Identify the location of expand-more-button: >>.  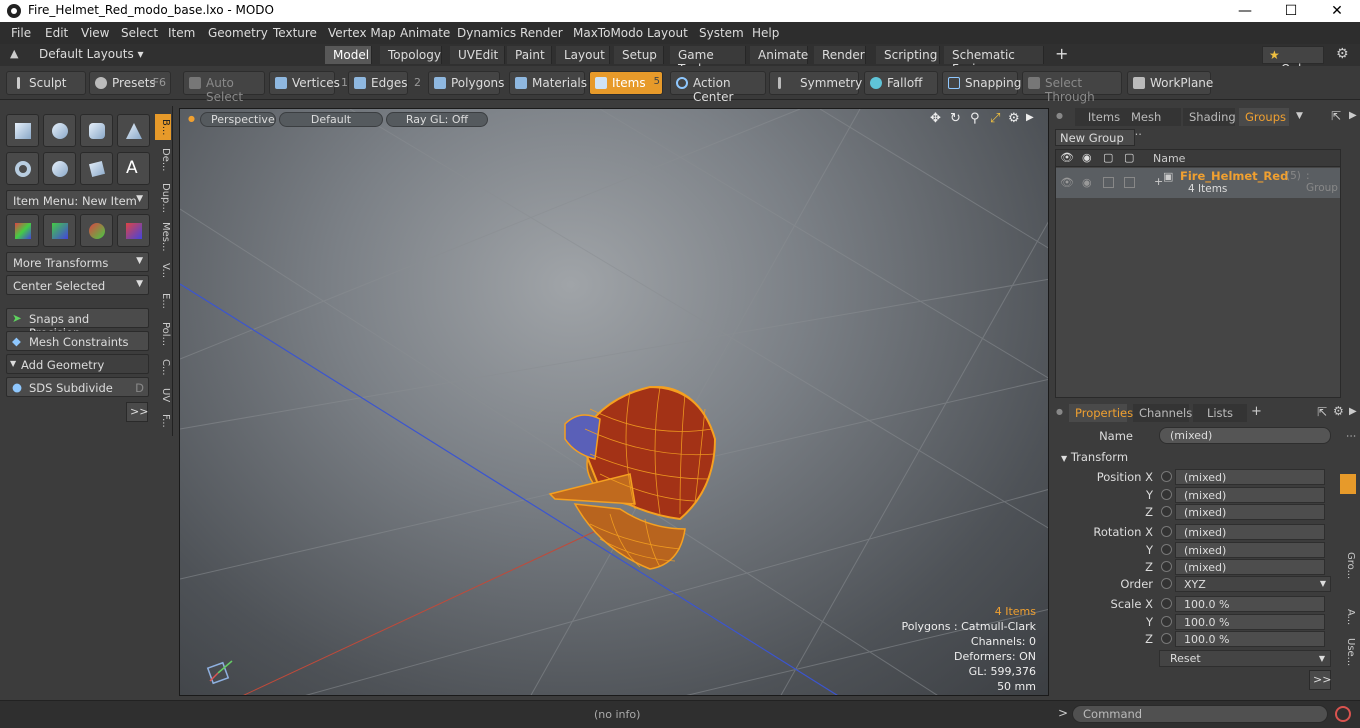
(137, 412).